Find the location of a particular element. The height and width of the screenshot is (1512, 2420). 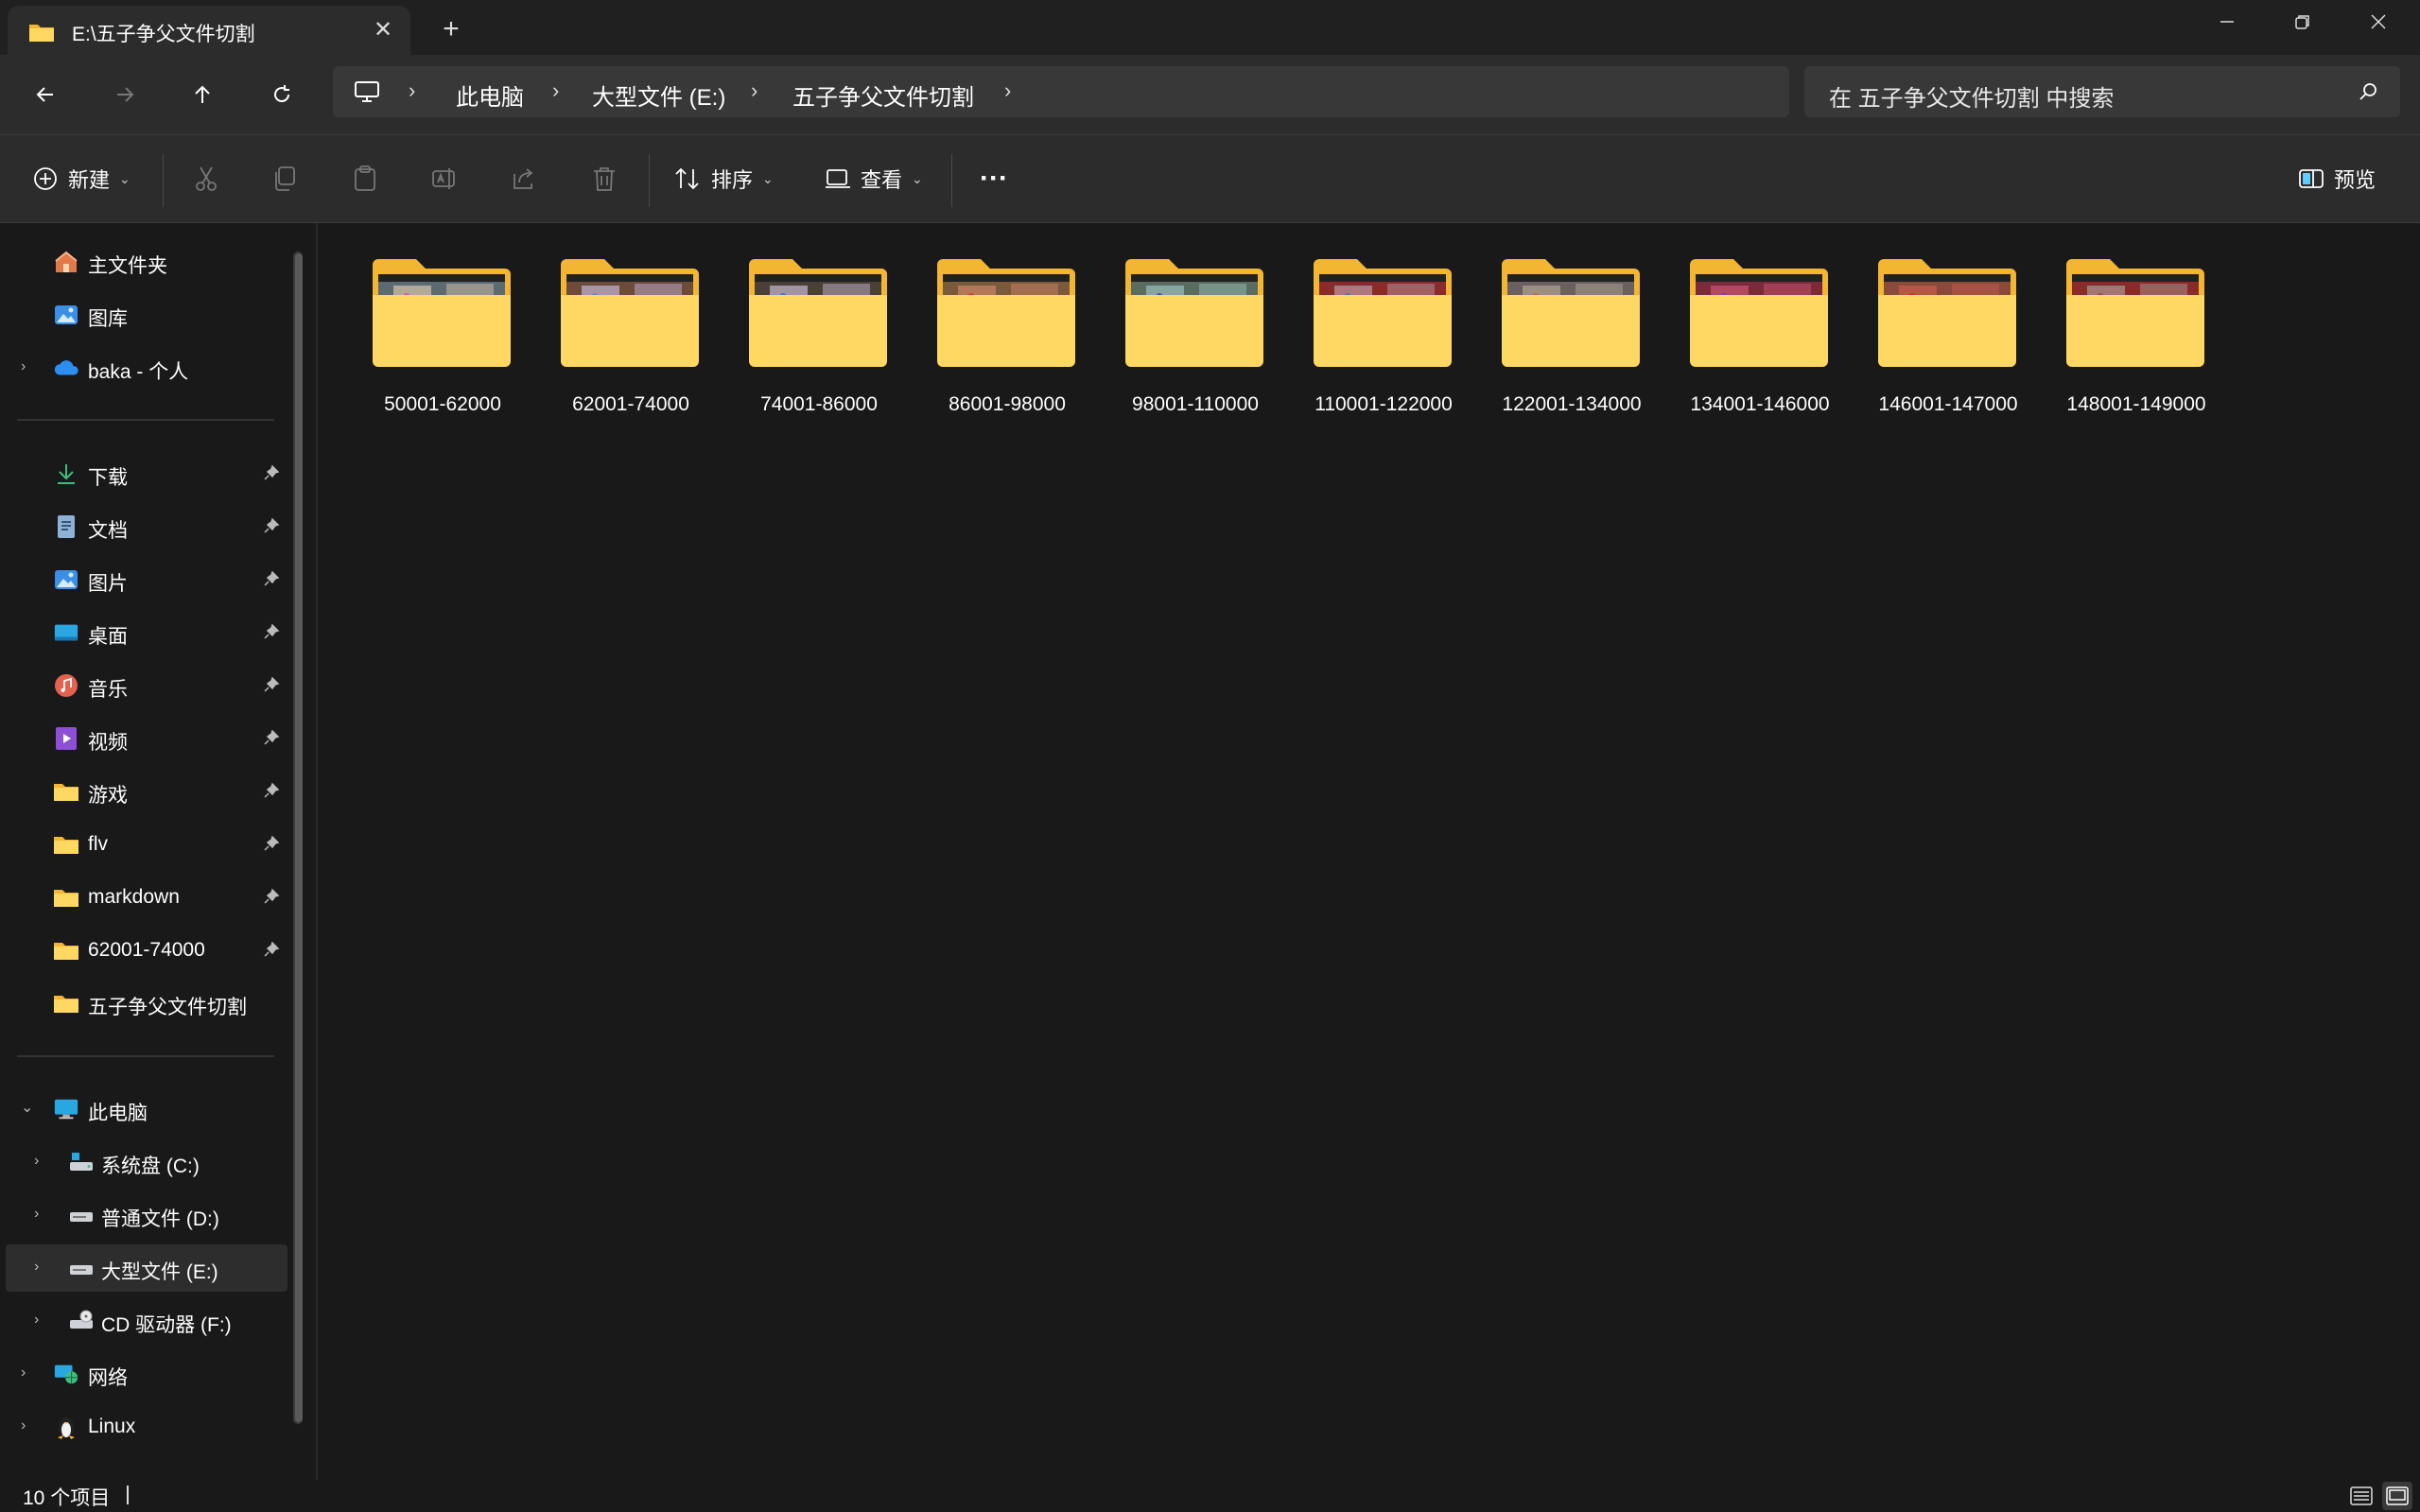

folder-tile: 146001-147000 is located at coordinates (1926, 342).